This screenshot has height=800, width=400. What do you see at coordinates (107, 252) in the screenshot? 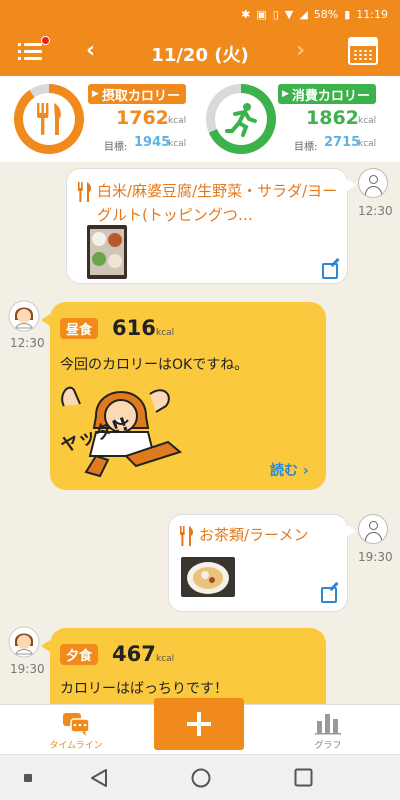
I see `lunch-tray-photo` at bounding box center [107, 252].